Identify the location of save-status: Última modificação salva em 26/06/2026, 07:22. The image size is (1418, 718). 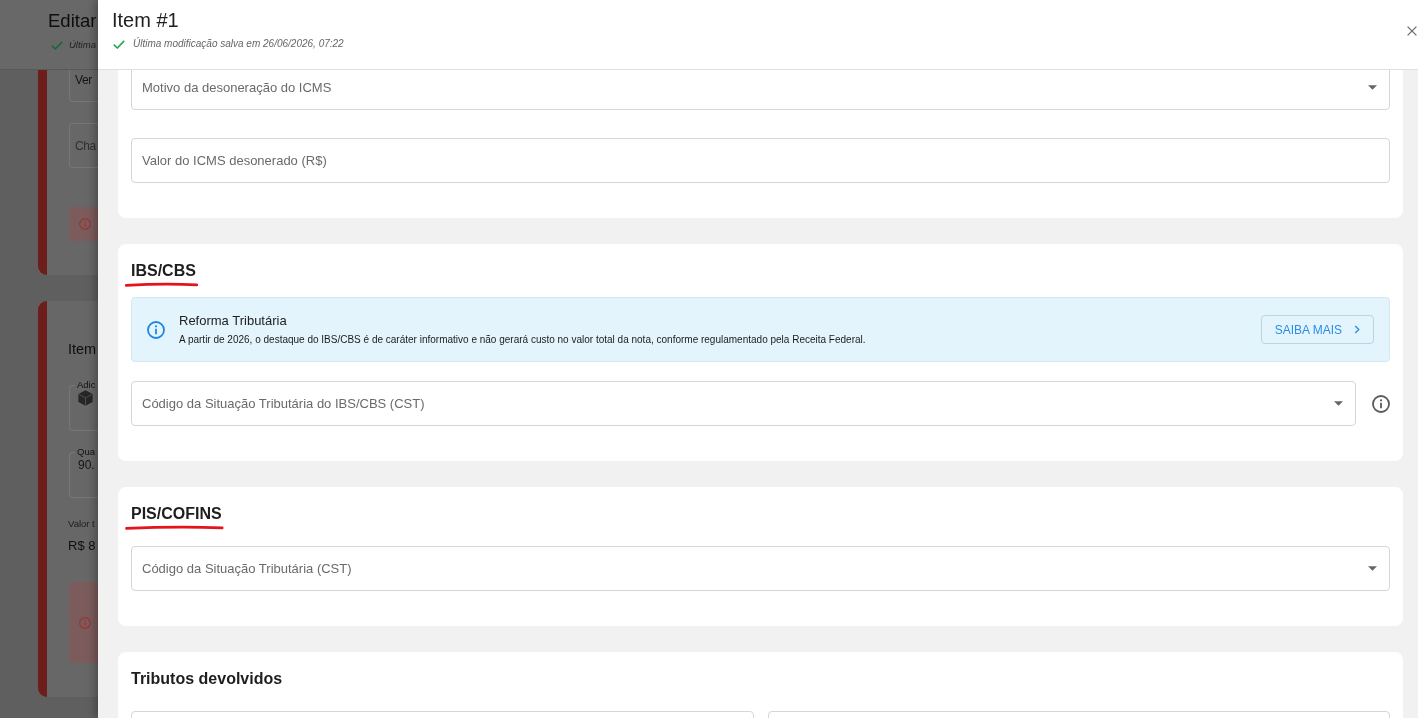
(238, 44).